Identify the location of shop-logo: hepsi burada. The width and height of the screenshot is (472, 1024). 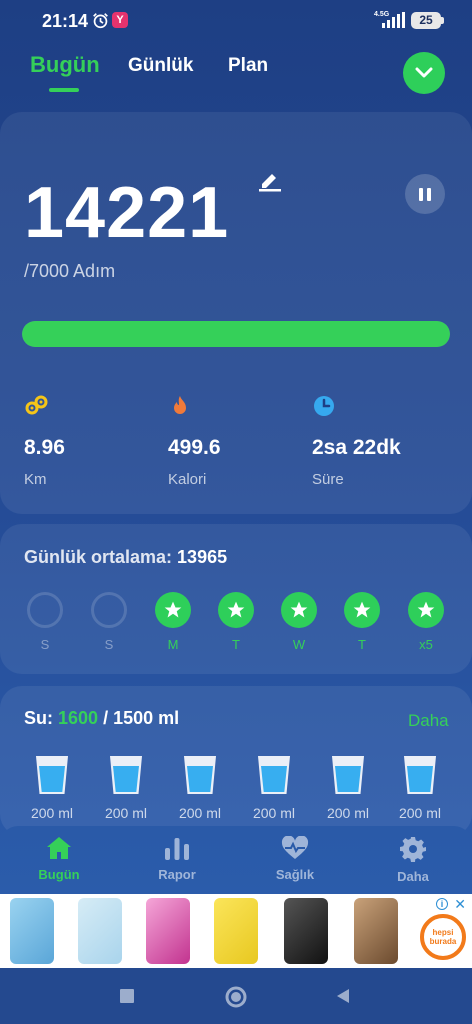
(443, 937).